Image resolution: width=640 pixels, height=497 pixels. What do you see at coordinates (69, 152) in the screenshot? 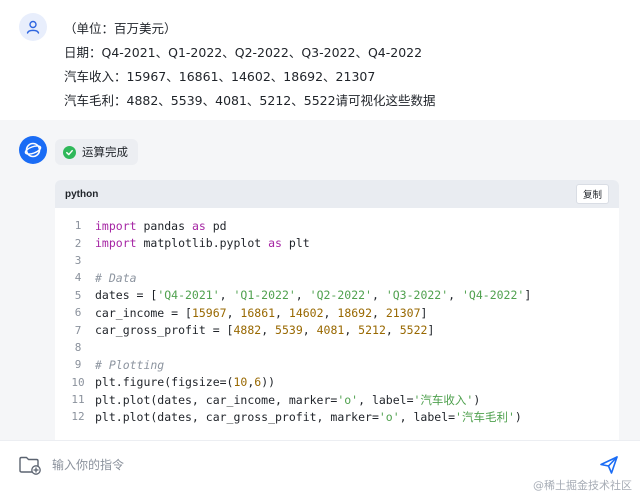
I see `check-circle-icon` at bounding box center [69, 152].